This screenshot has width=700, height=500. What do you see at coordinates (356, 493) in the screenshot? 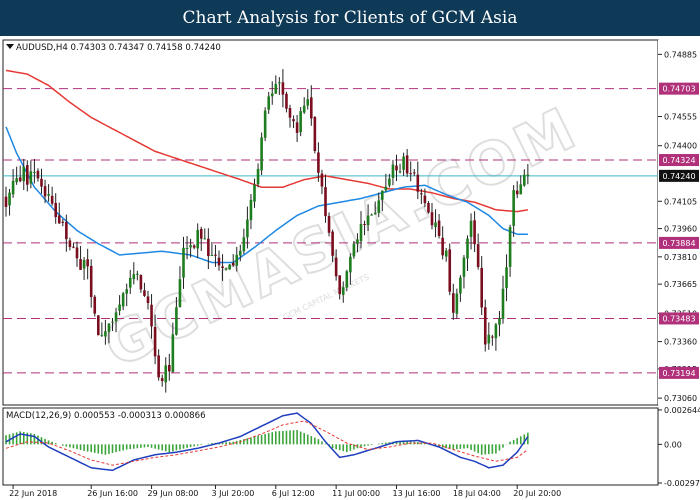
I see `time-tick-label: 11 Jul 00:00` at bounding box center [356, 493].